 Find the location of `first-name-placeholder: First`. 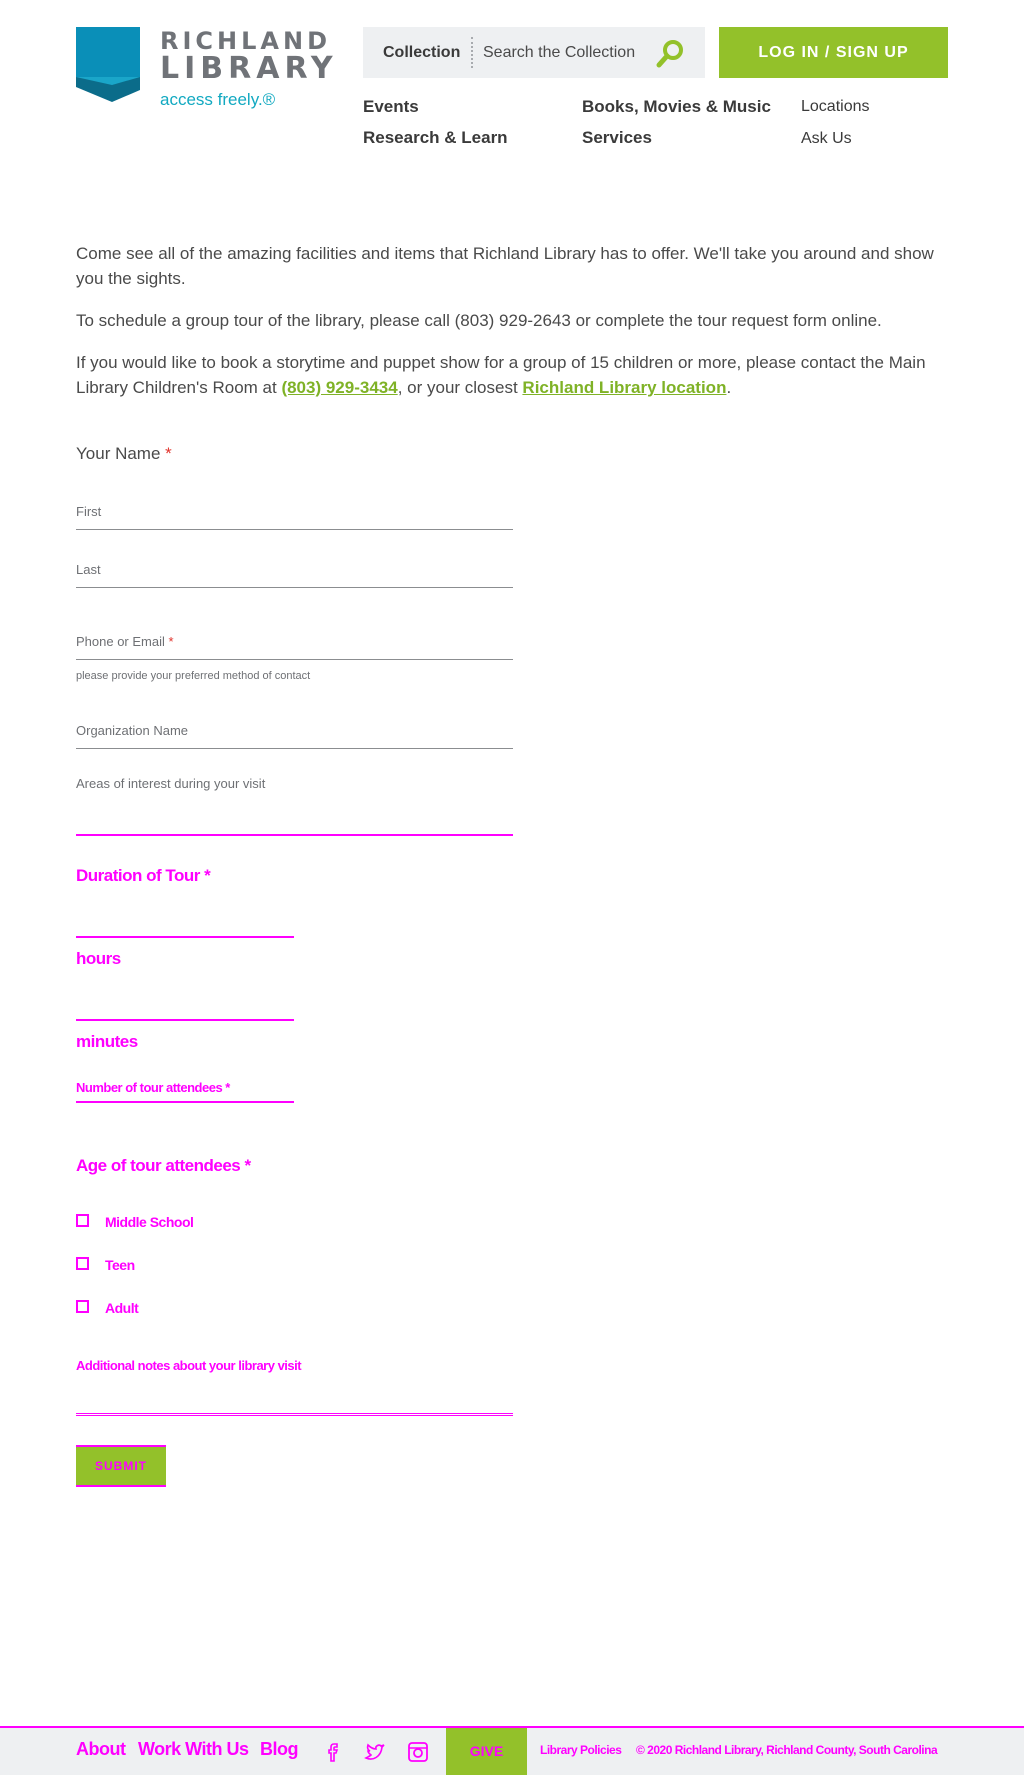

first-name-placeholder: First is located at coordinates (89, 511).